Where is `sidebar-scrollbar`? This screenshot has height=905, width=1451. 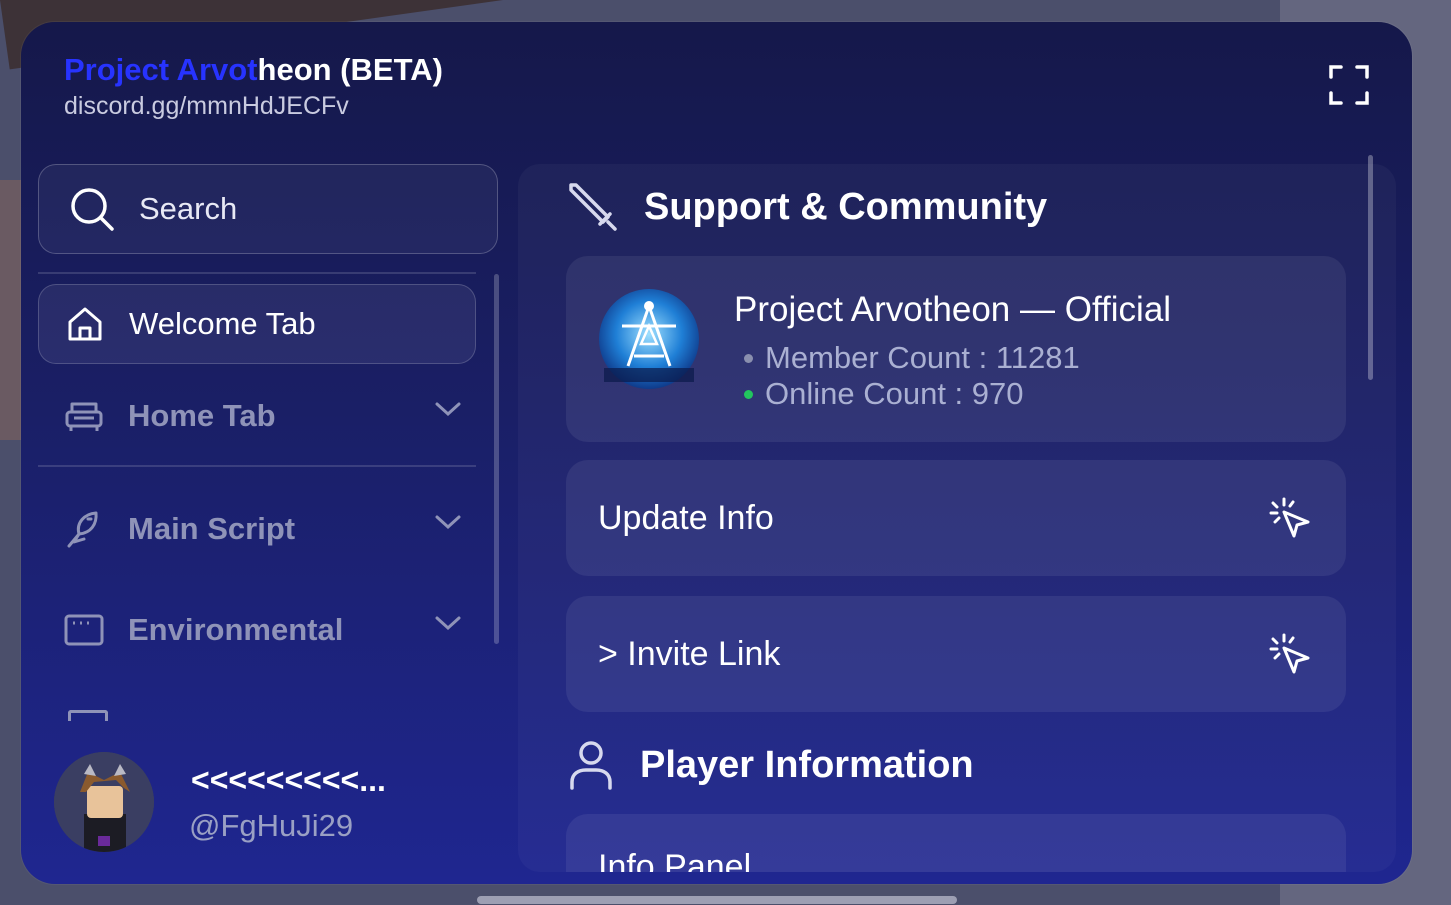 sidebar-scrollbar is located at coordinates (496, 459).